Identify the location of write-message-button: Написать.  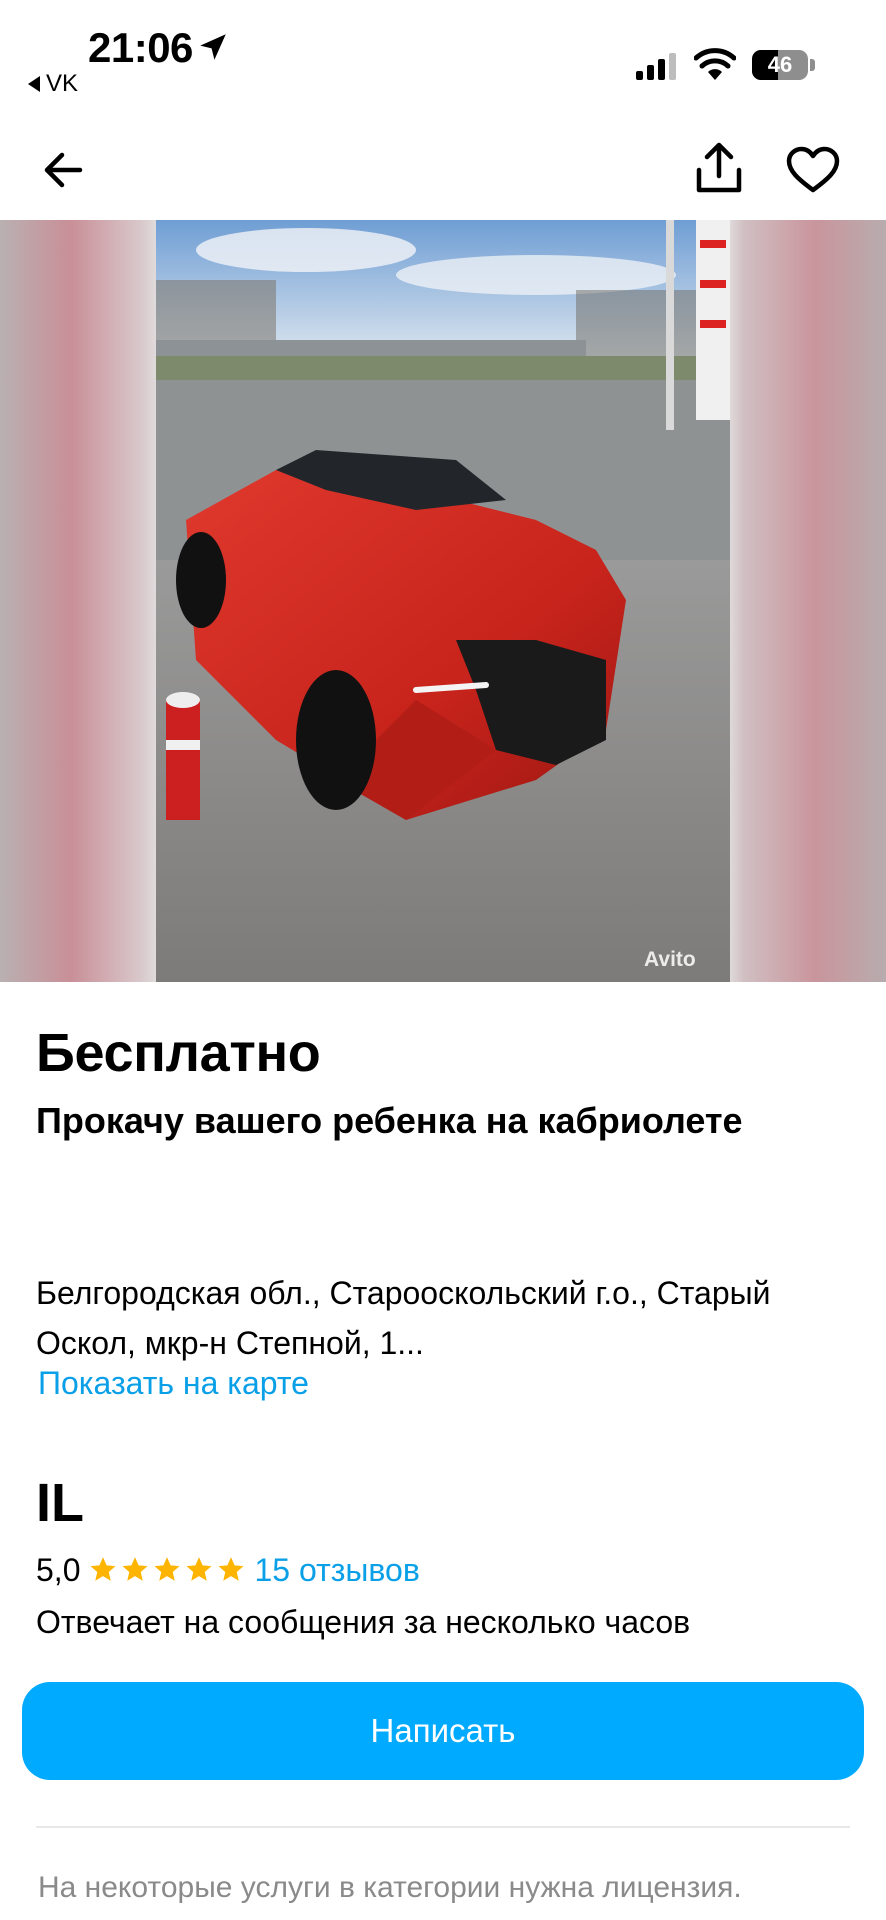
(443, 1731).